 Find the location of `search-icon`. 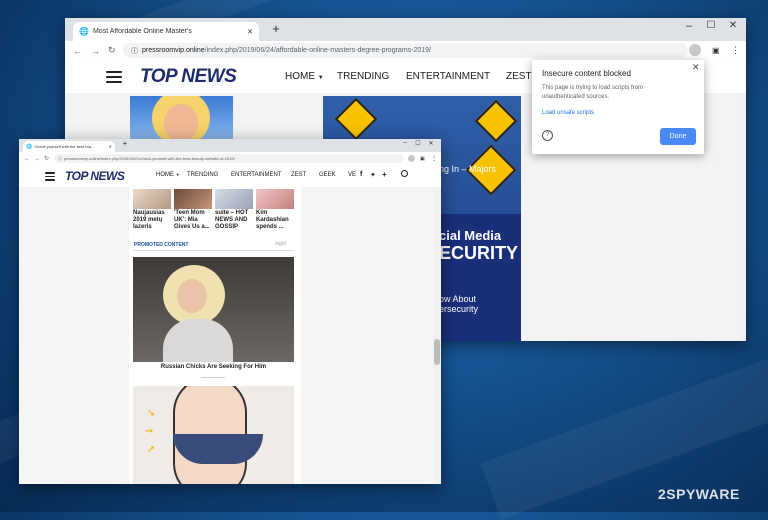

search-icon is located at coordinates (404, 173).